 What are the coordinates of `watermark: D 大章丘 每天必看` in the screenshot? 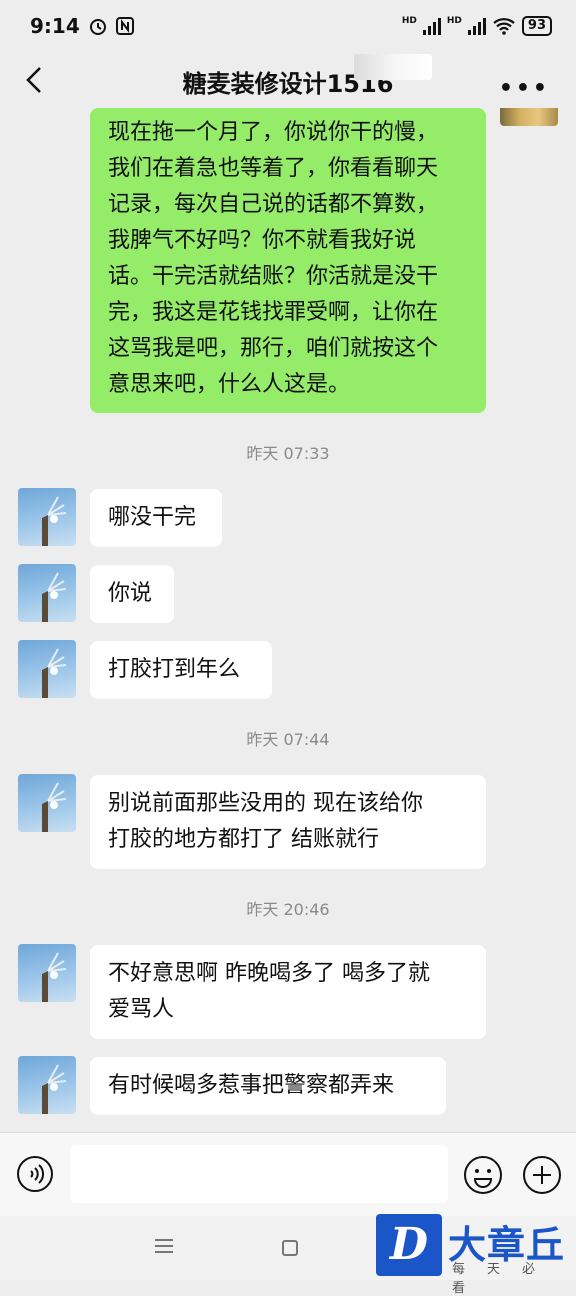 It's located at (476, 1255).